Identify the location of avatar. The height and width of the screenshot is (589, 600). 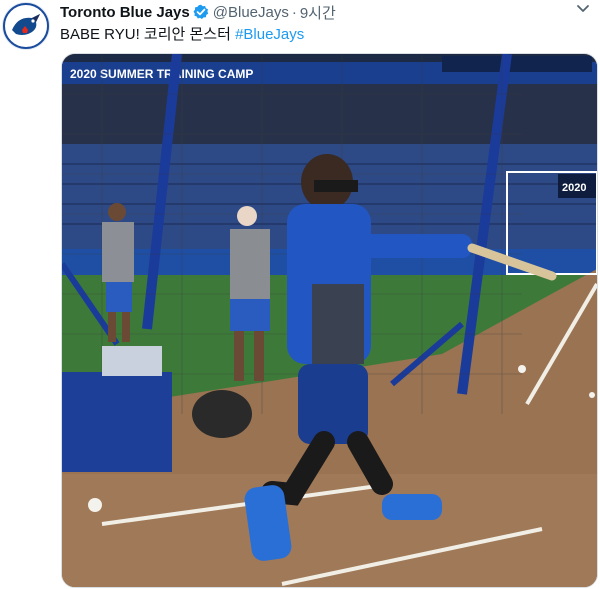
(26, 26).